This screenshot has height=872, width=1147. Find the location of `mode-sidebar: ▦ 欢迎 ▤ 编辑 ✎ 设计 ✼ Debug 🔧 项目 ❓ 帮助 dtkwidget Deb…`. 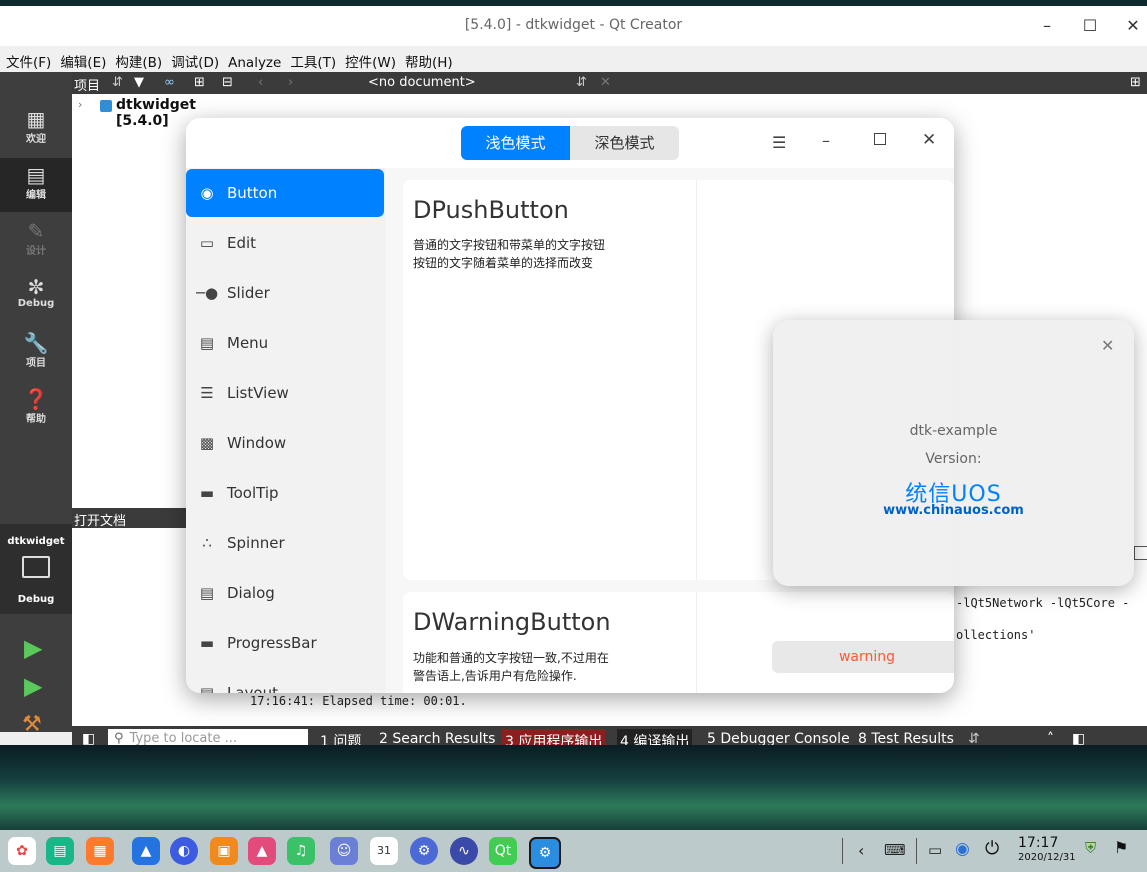

mode-sidebar: ▦ 欢迎 ▤ 编辑 ✎ 设计 ✼ Debug 🔧 项目 ❓ 帮助 dtkwidget Deb… is located at coordinates (36, 404).